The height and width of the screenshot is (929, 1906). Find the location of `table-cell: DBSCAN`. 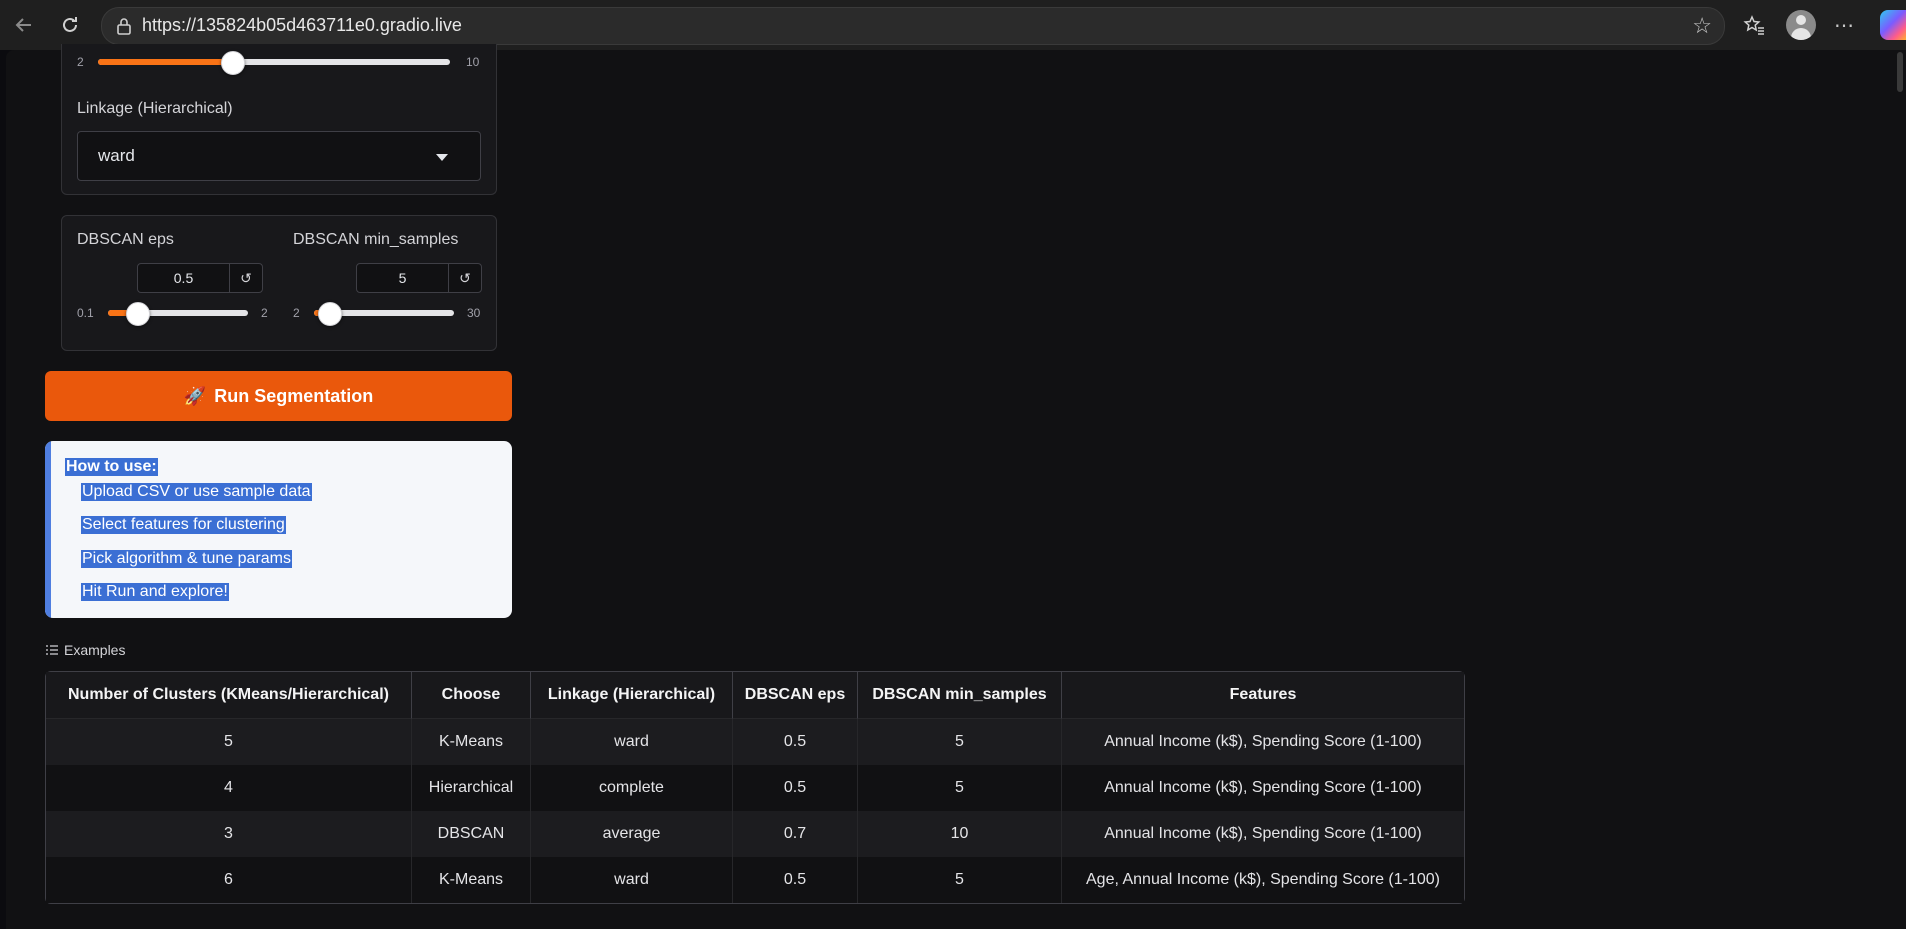

table-cell: DBSCAN is located at coordinates (471, 834).